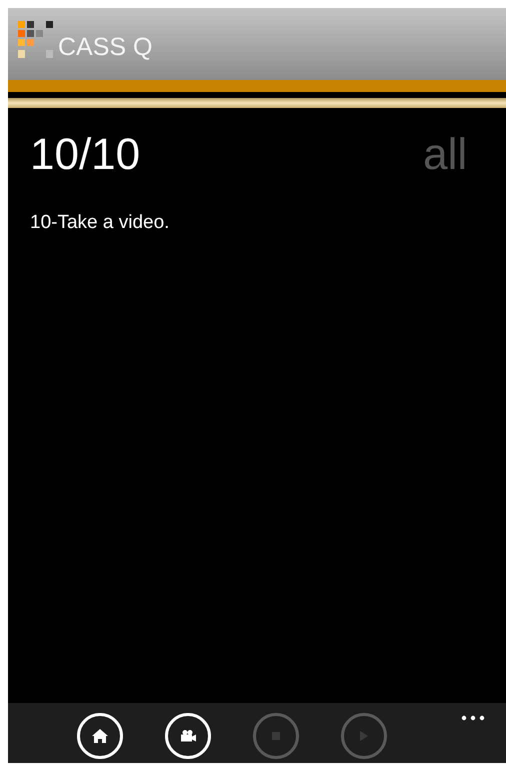  What do you see at coordinates (364, 736) in the screenshot?
I see `play-icon` at bounding box center [364, 736].